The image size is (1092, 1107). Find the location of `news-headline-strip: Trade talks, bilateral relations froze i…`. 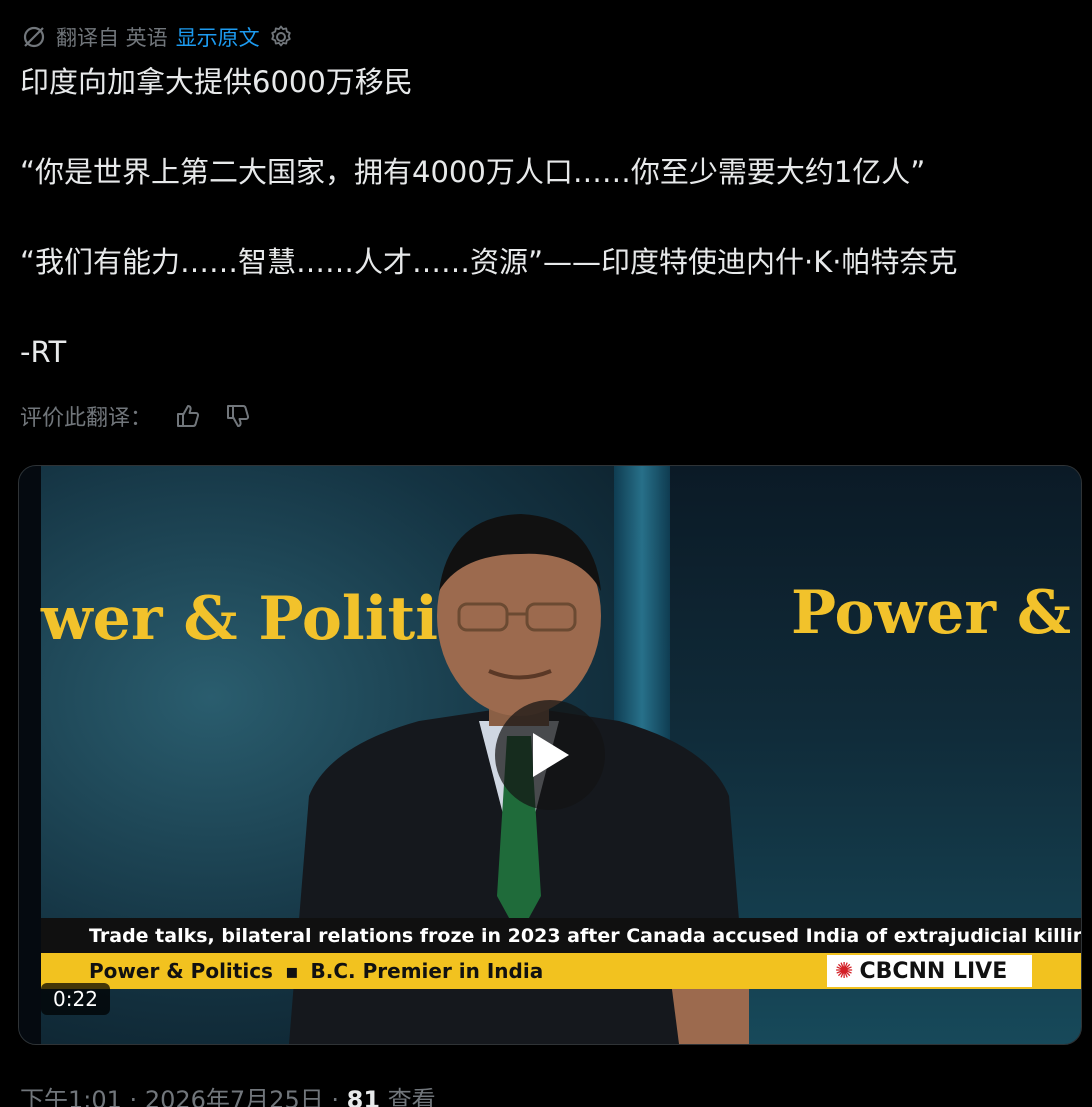

news-headline-strip: Trade talks, bilateral relations froze i… is located at coordinates (561, 936).